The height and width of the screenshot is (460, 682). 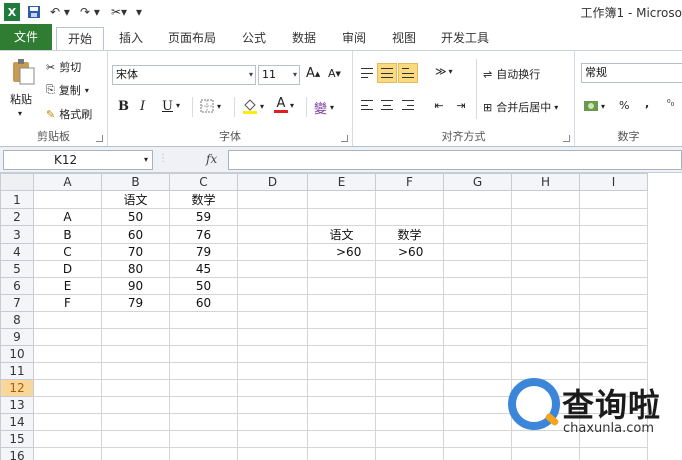 I want to click on row-header: 14, so click(x=17, y=422).